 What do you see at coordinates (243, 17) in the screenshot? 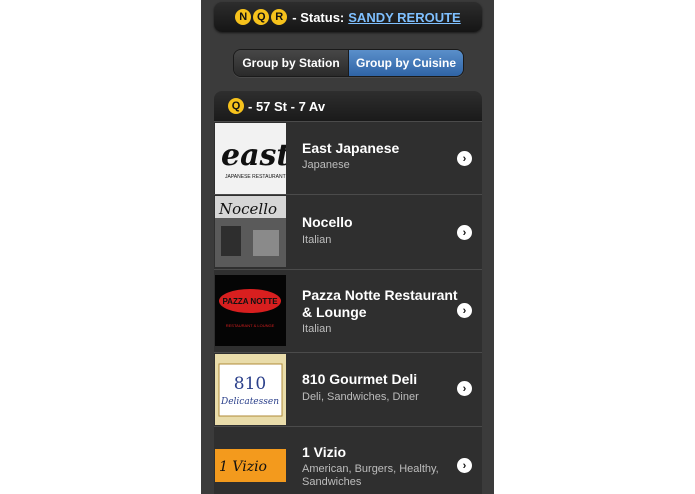
I see `subway-line-n-icon: N` at bounding box center [243, 17].